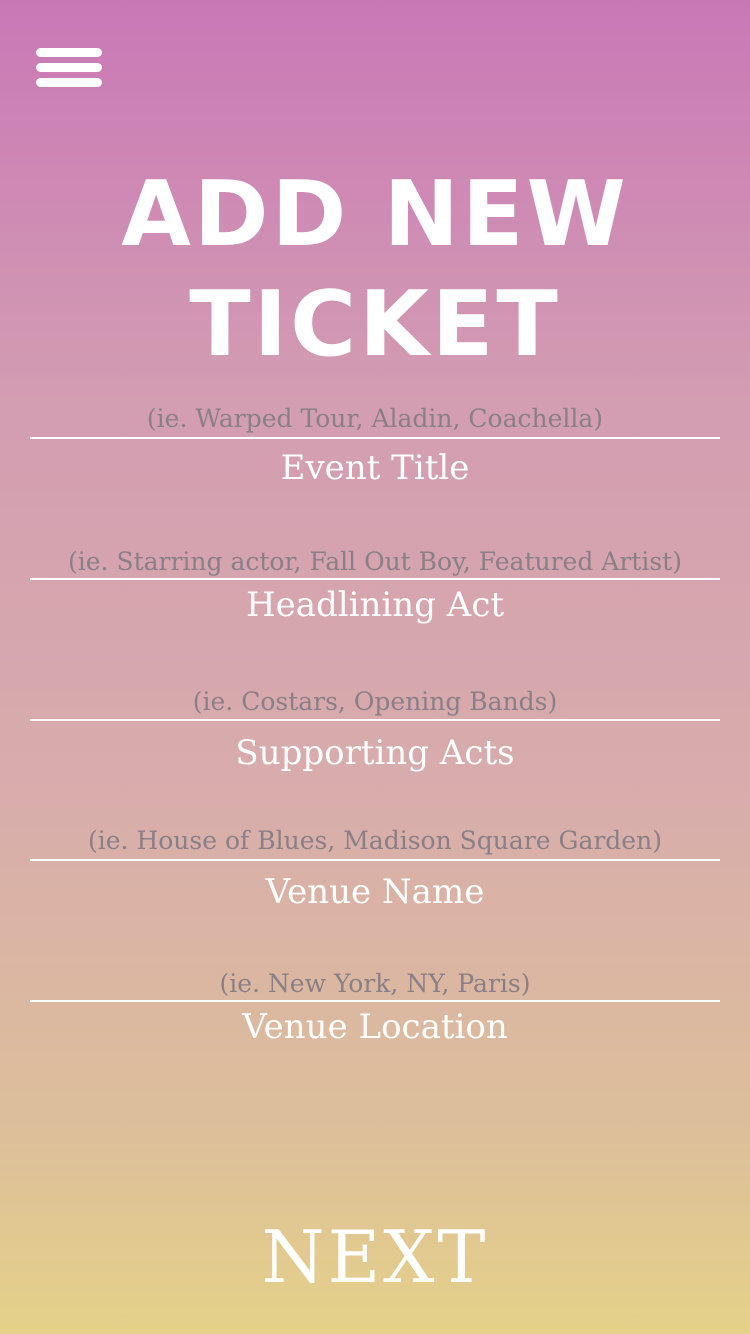 The height and width of the screenshot is (1334, 750). I want to click on hamburger-menu-icon, so click(69, 52).